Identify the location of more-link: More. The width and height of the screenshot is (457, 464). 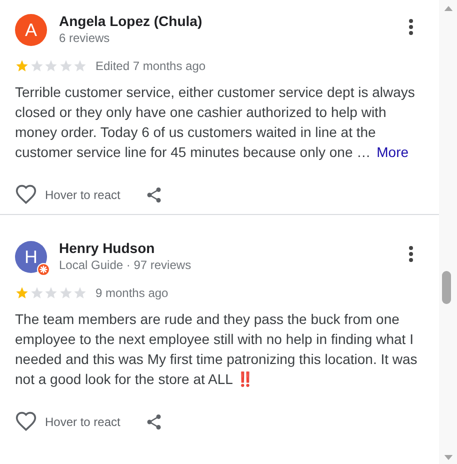
(392, 152).